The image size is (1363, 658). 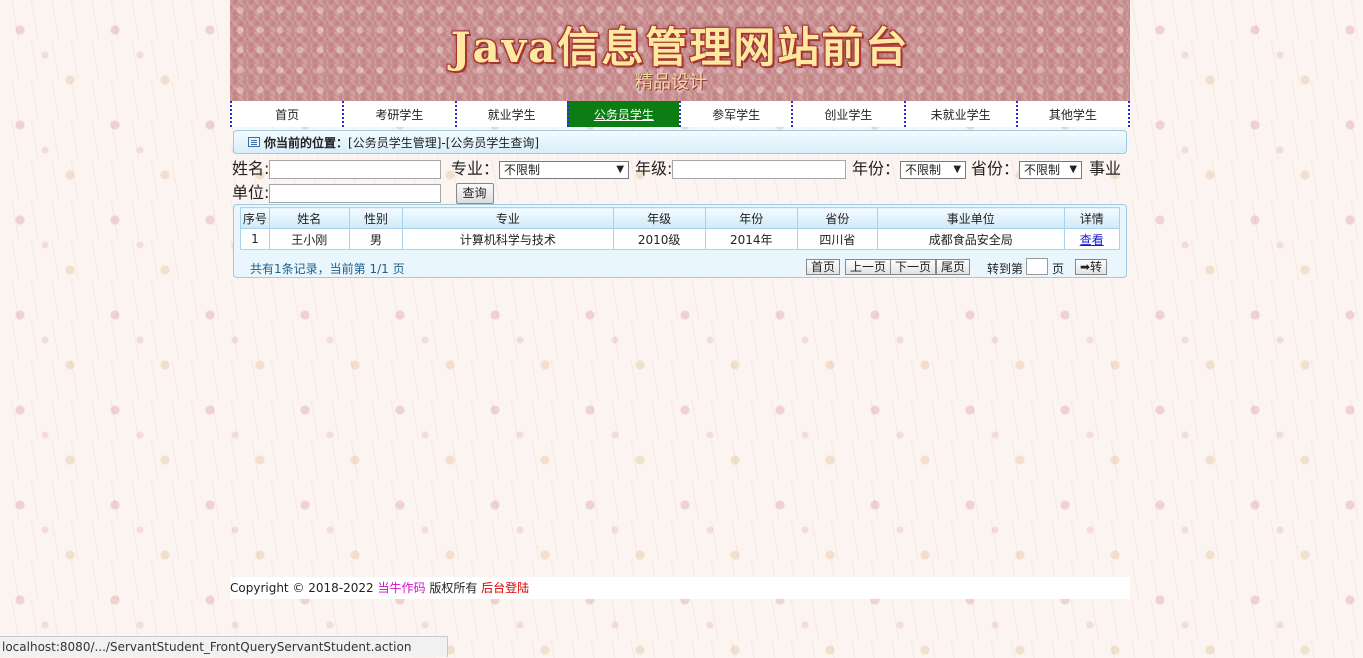 What do you see at coordinates (847, 114) in the screenshot?
I see `nav-item-entrepreneur: 创业学生` at bounding box center [847, 114].